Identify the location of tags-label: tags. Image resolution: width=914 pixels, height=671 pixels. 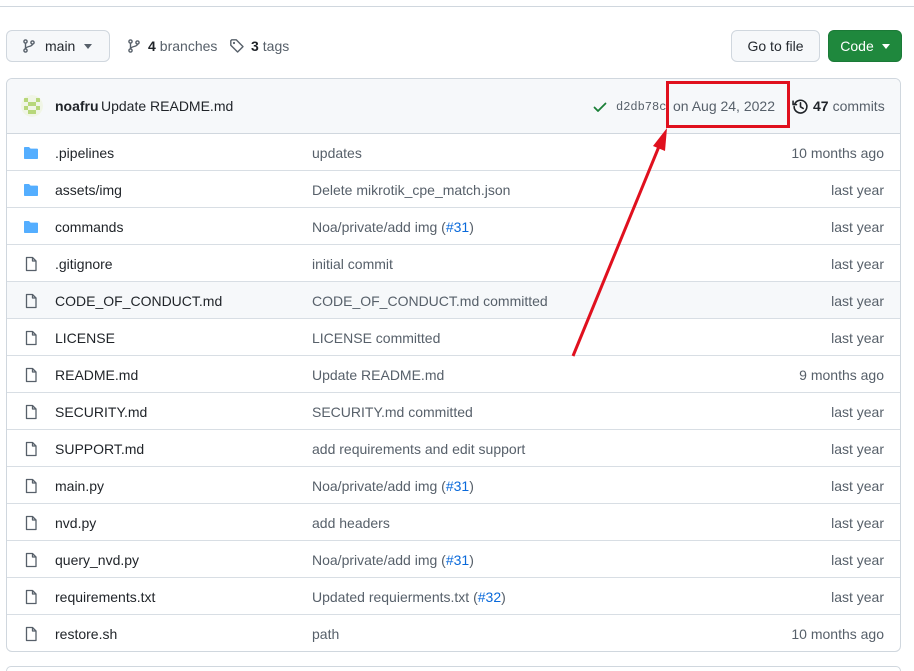
(276, 46).